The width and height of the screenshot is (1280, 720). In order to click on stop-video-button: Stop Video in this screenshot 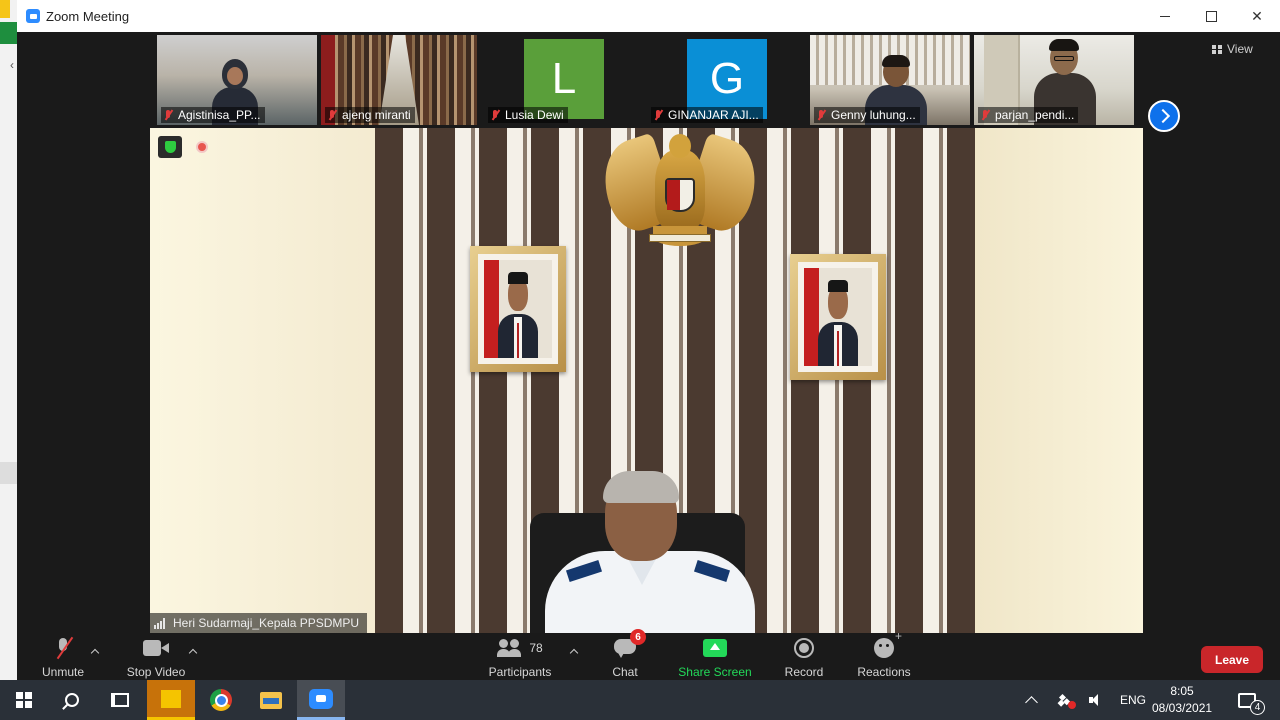, I will do `click(156, 657)`.